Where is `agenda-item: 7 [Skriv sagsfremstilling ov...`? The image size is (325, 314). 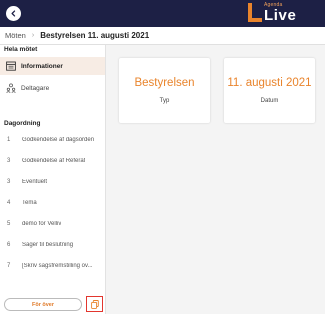
agenda-item: 7 [Skriv sagsfremstilling ov... is located at coordinates (52, 266).